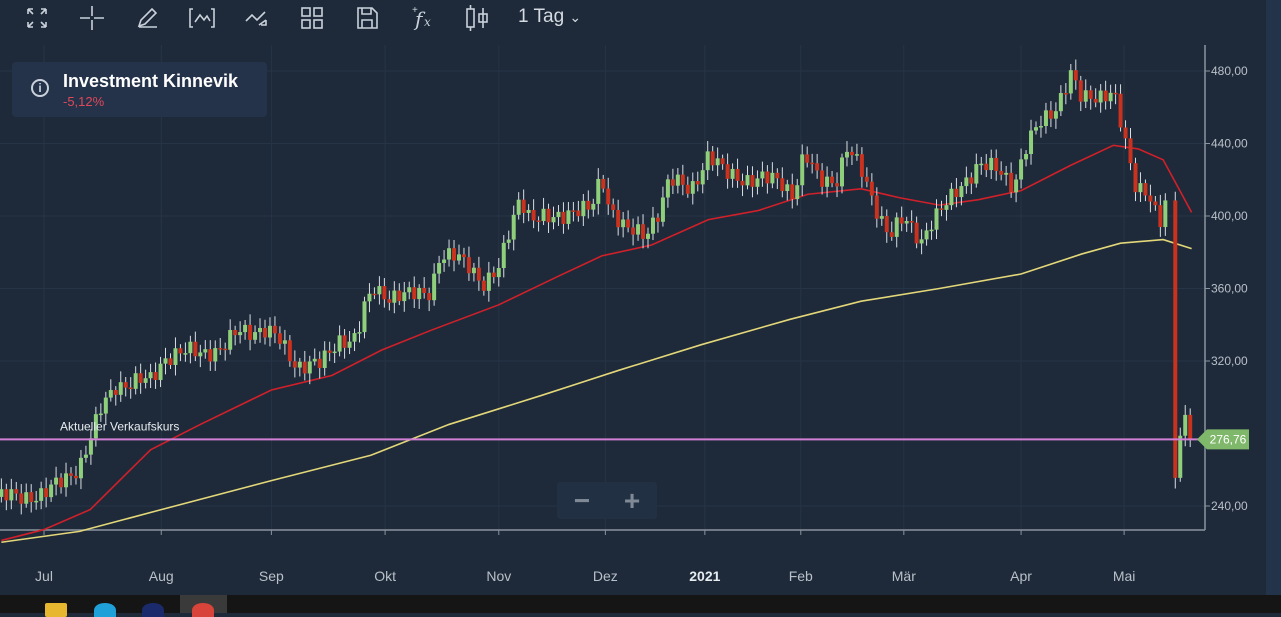 Image resolution: width=1281 pixels, height=617 pixels. I want to click on function-icon: f x +, so click(422, 18).